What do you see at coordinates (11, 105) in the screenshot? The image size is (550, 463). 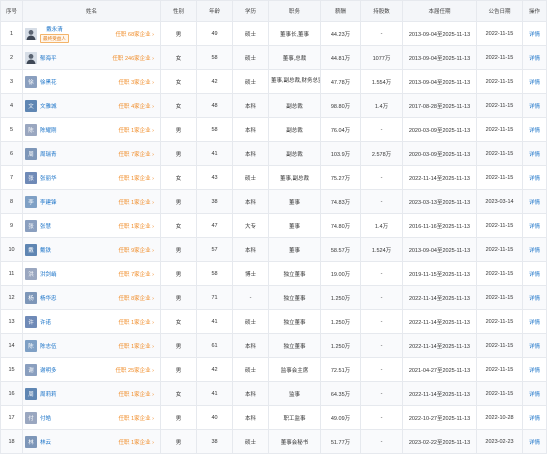 I see `row-index: 4` at bounding box center [11, 105].